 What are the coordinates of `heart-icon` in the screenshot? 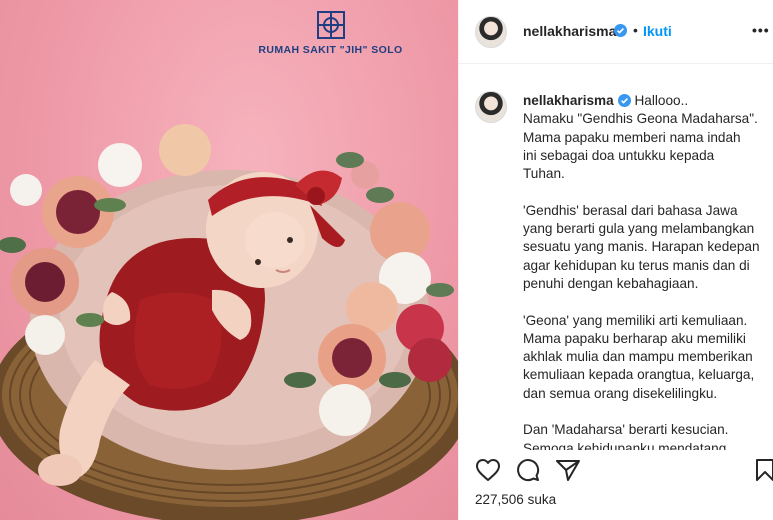 It's located at (488, 470).